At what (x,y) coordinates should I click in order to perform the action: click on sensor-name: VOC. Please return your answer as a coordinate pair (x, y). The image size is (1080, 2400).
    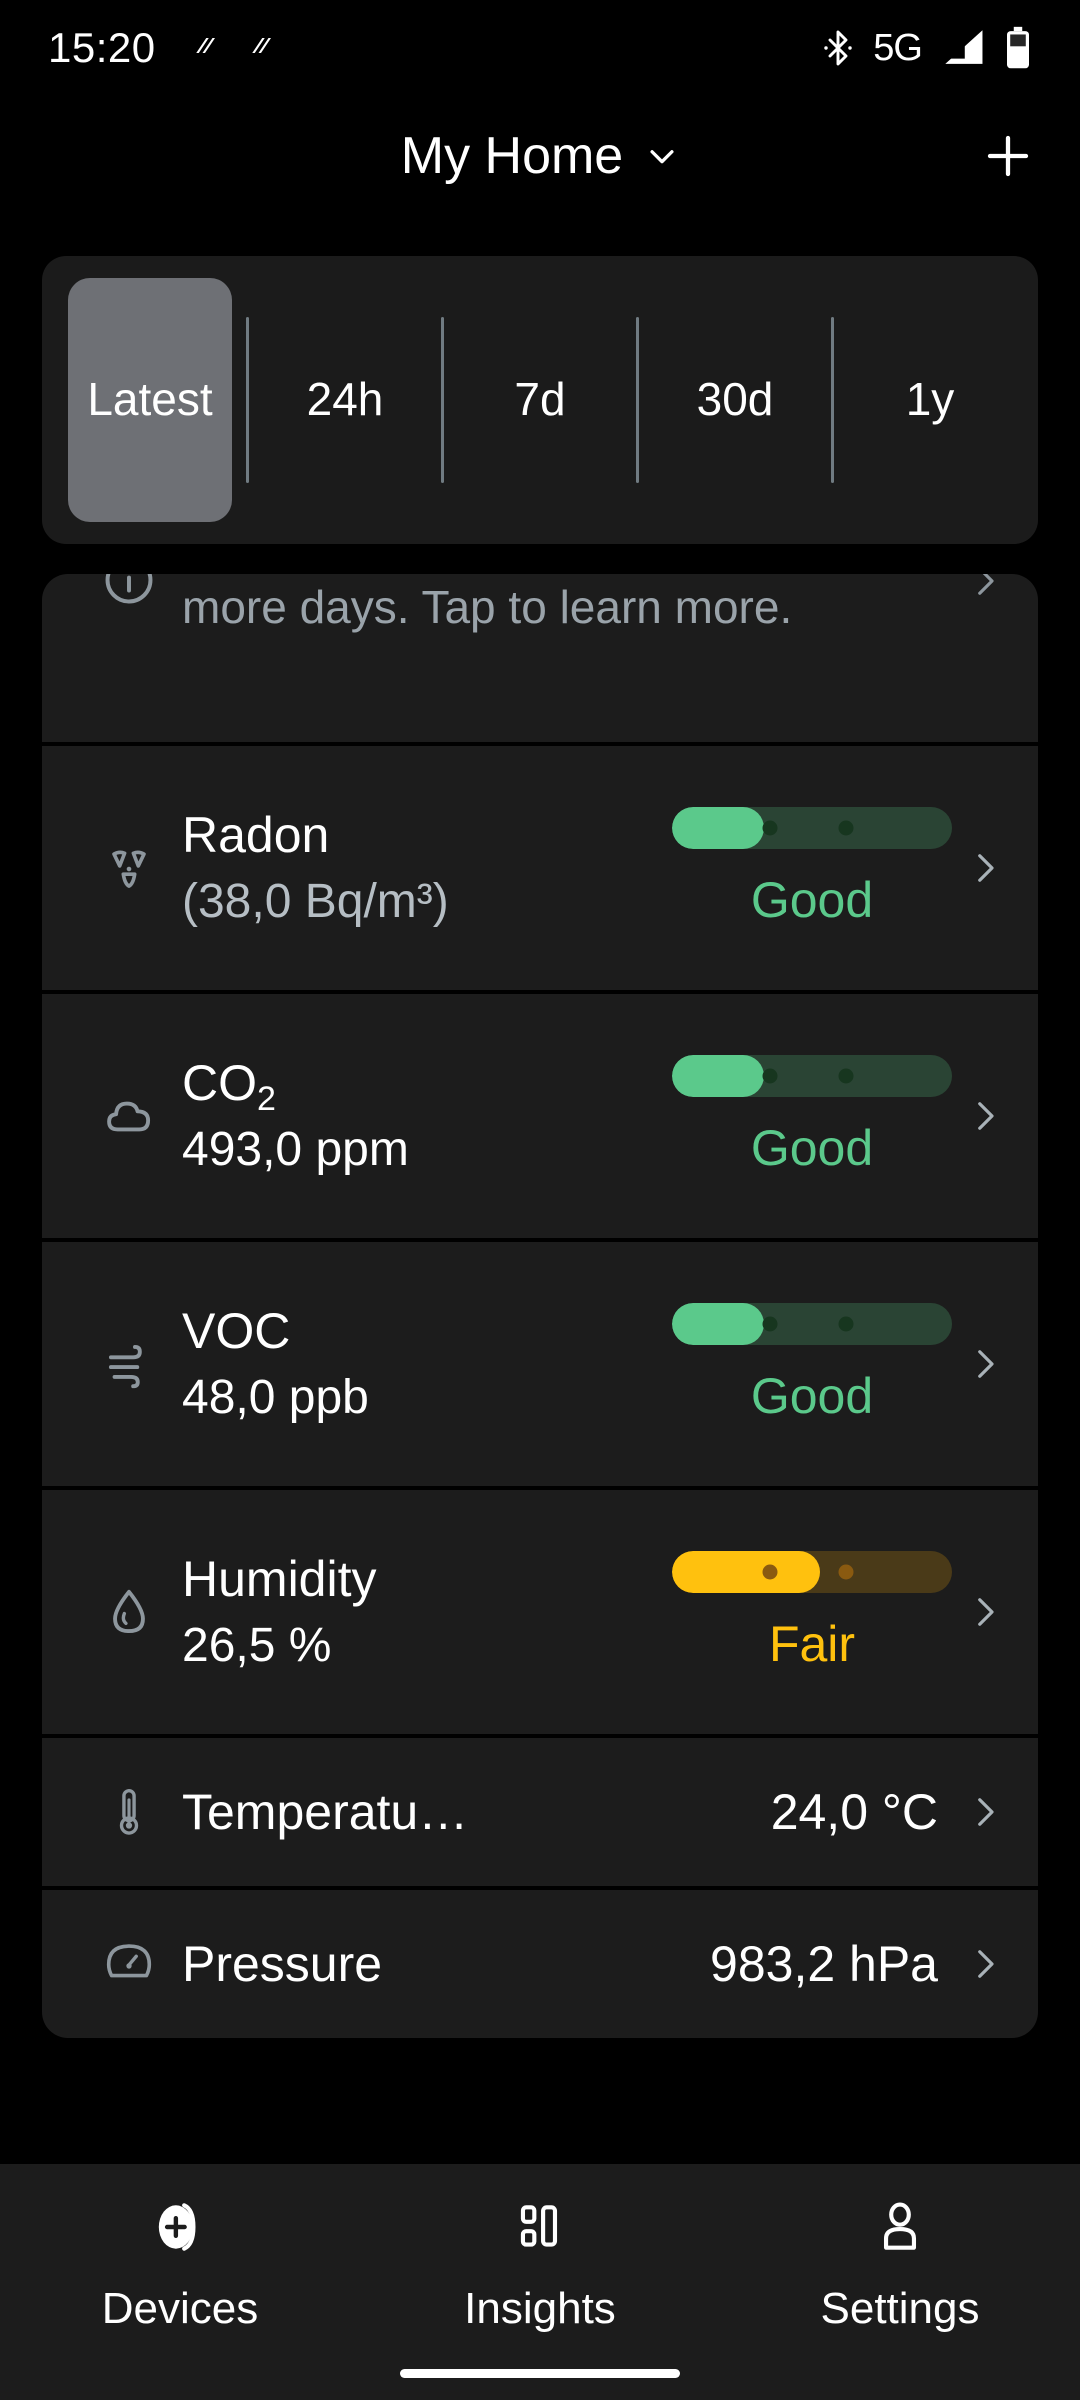
    Looking at the image, I should click on (236, 1330).